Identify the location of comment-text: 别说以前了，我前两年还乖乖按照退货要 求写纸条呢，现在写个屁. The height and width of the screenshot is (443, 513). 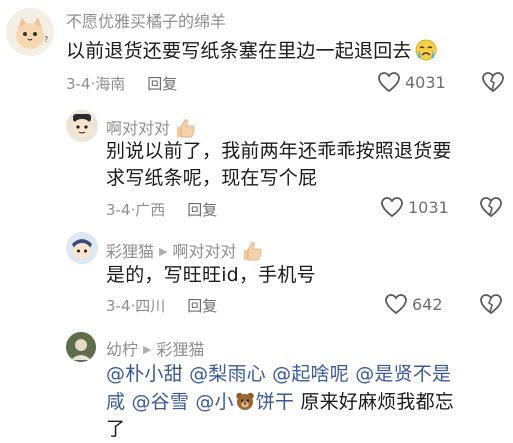
(306, 165).